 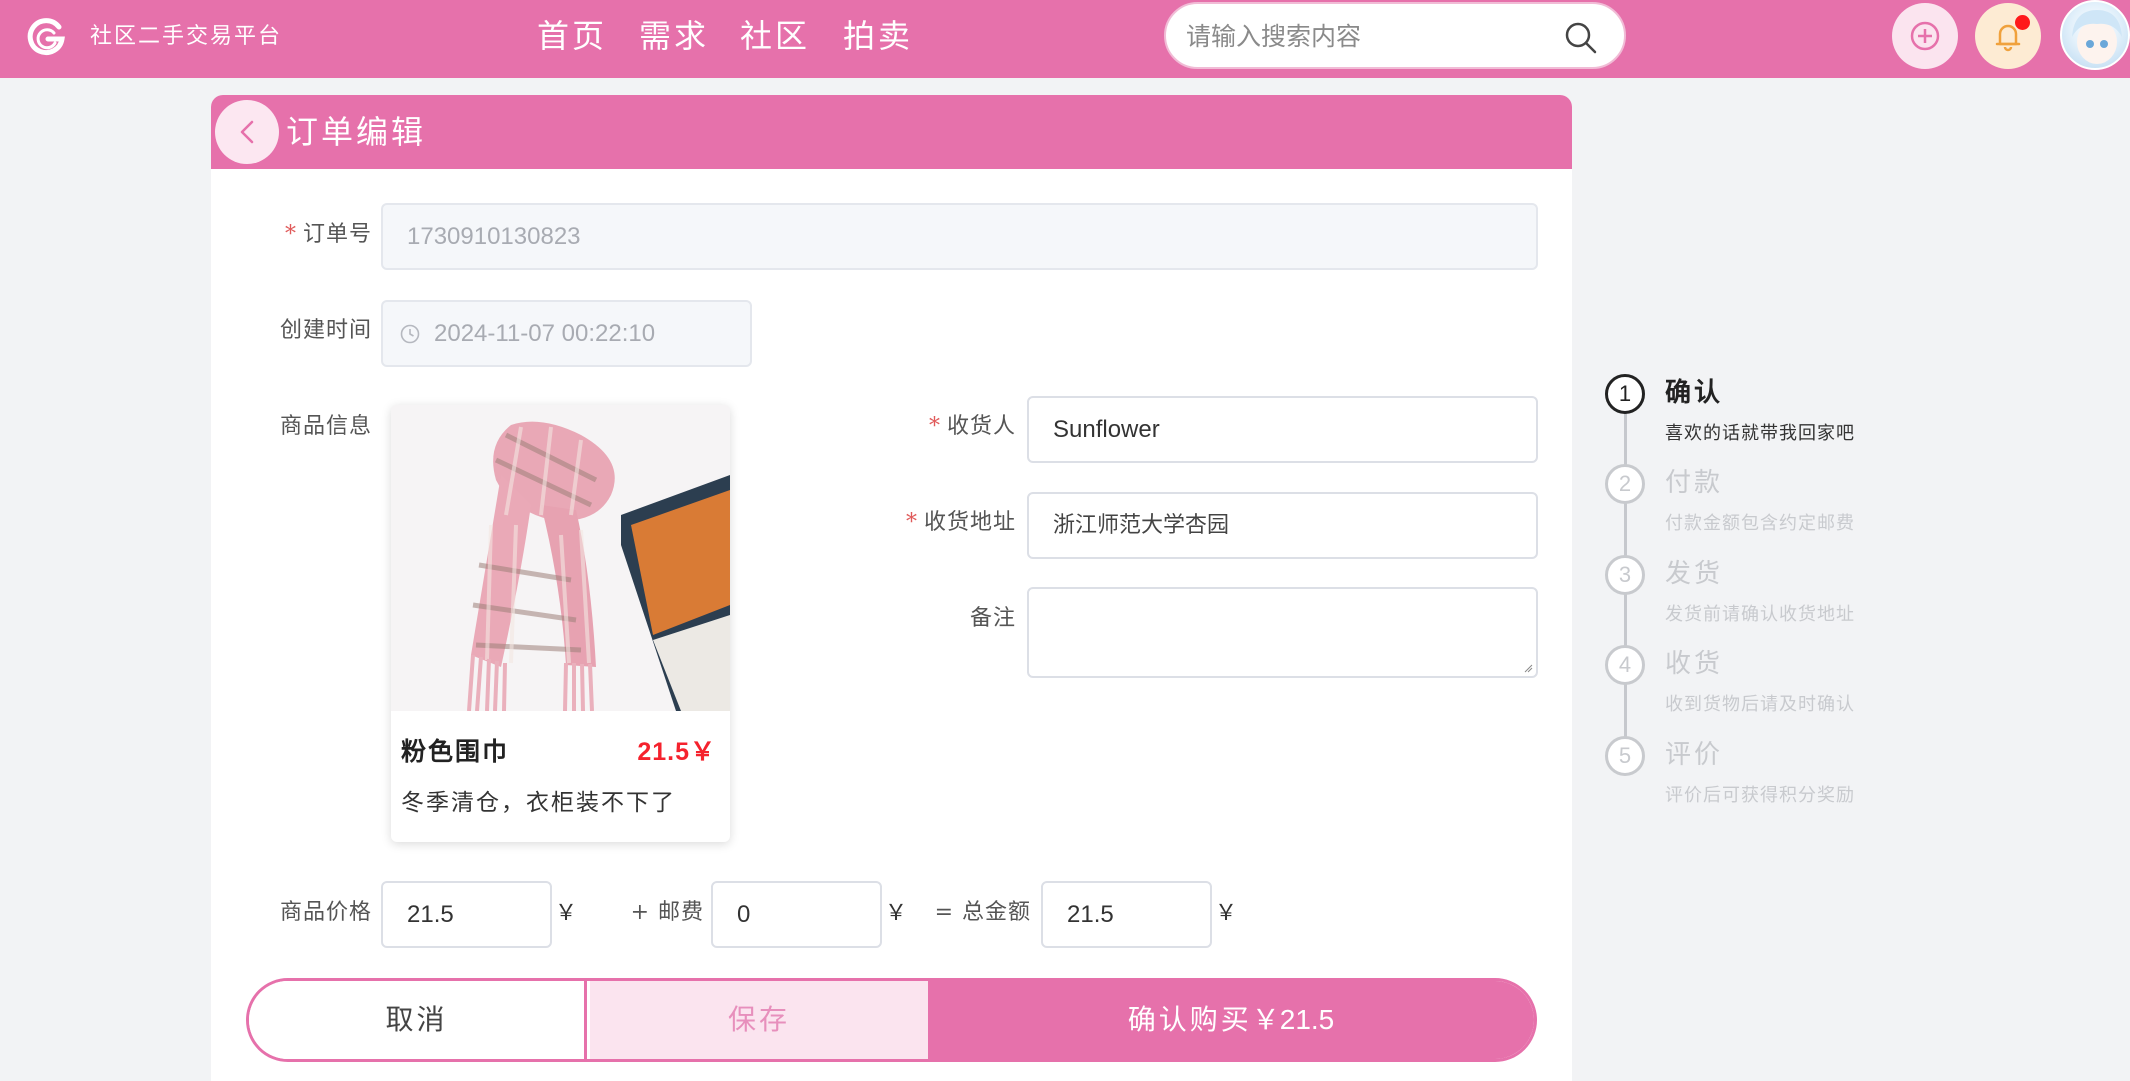 What do you see at coordinates (325, 912) in the screenshot?
I see `price-label: 商品价格` at bounding box center [325, 912].